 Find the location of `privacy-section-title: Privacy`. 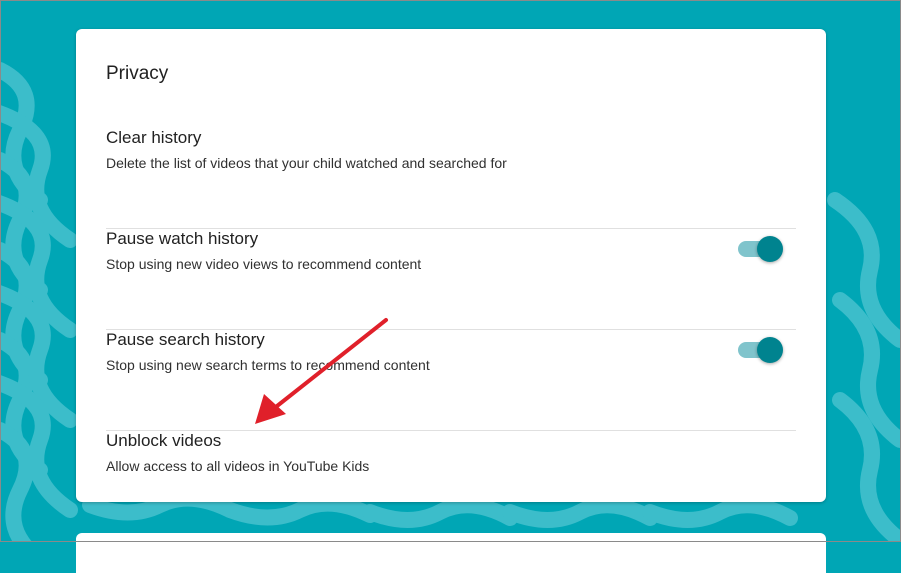

privacy-section-title: Privacy is located at coordinates (137, 73).